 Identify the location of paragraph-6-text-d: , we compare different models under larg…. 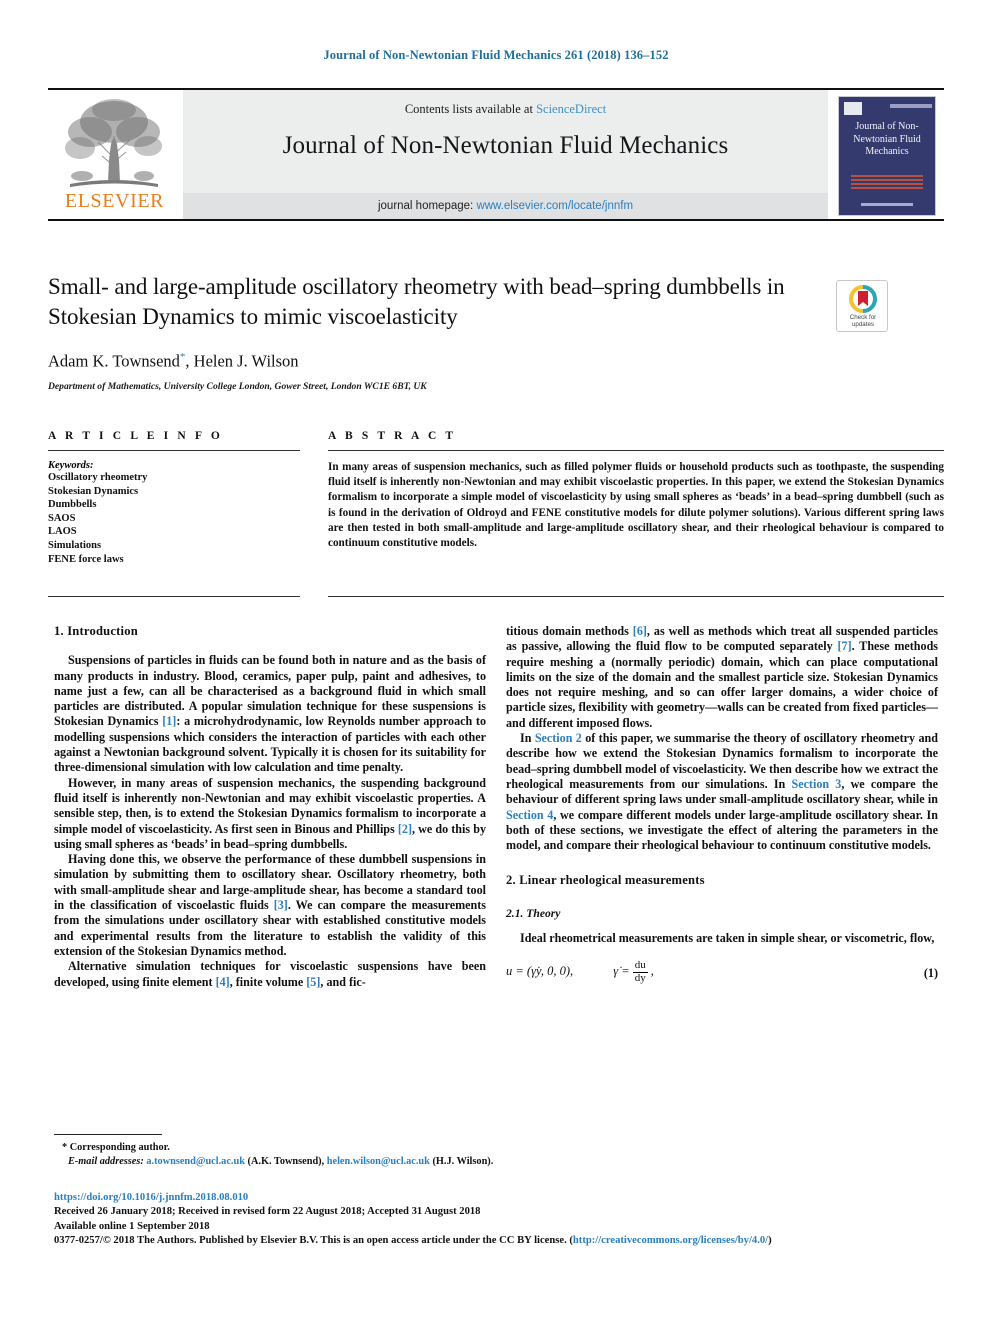
(722, 830).